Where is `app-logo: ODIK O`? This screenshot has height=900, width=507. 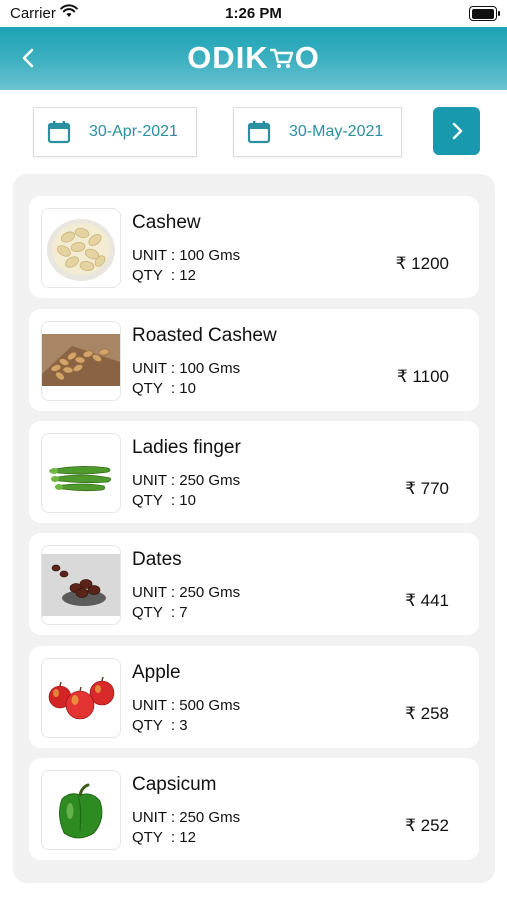
app-logo: ODIK O is located at coordinates (253, 59).